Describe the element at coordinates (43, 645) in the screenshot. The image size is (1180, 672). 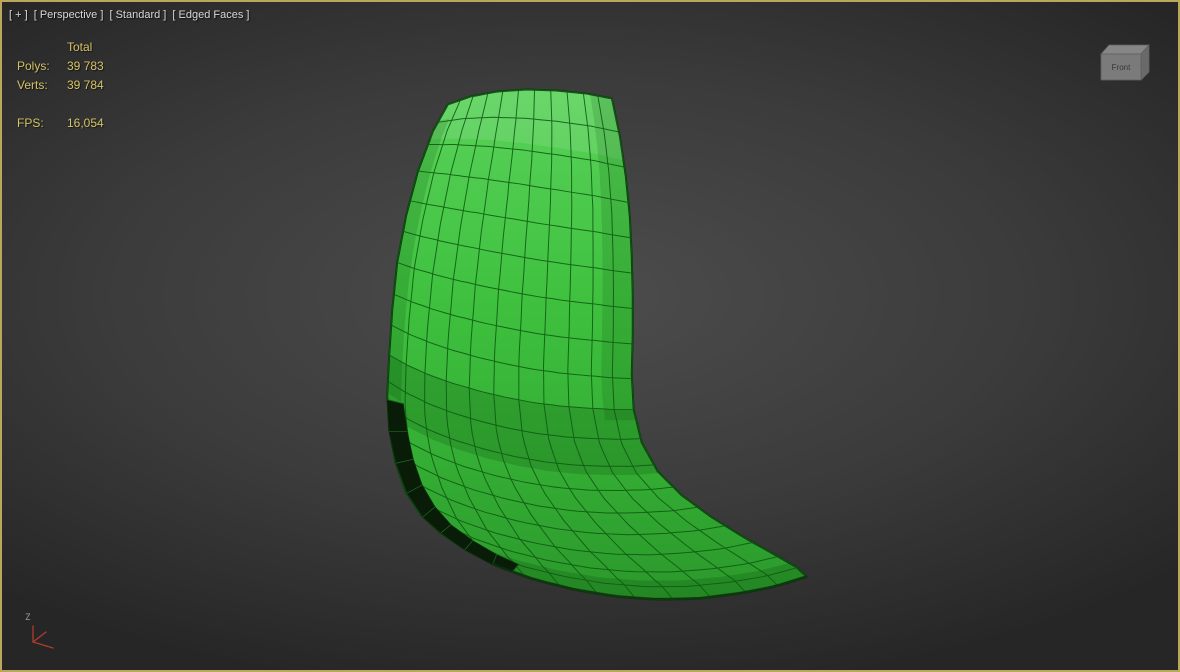
I see `axis-x-line` at that location.